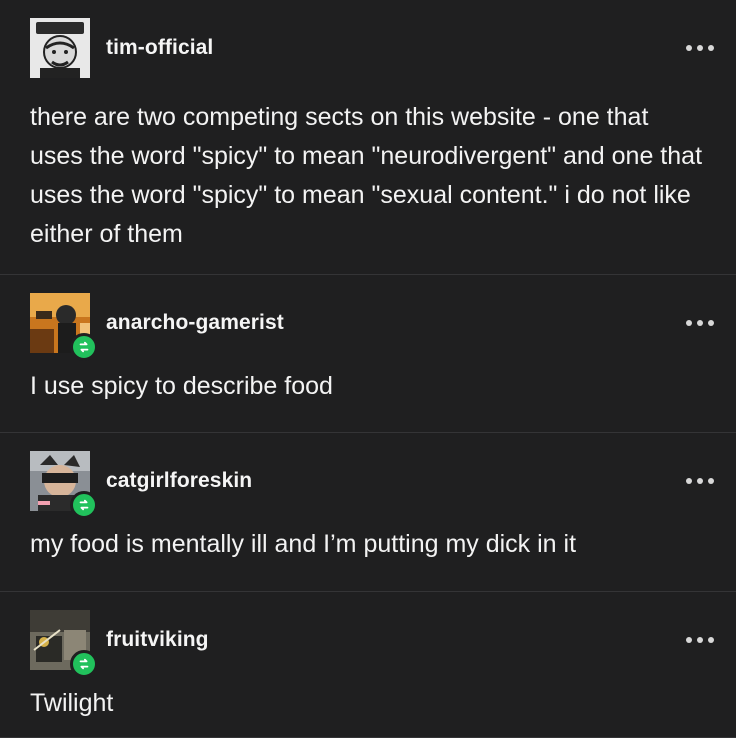 Image resolution: width=736 pixels, height=738 pixels. What do you see at coordinates (368, 318) in the screenshot?
I see `post-header: anarcho-gamerist` at bounding box center [368, 318].